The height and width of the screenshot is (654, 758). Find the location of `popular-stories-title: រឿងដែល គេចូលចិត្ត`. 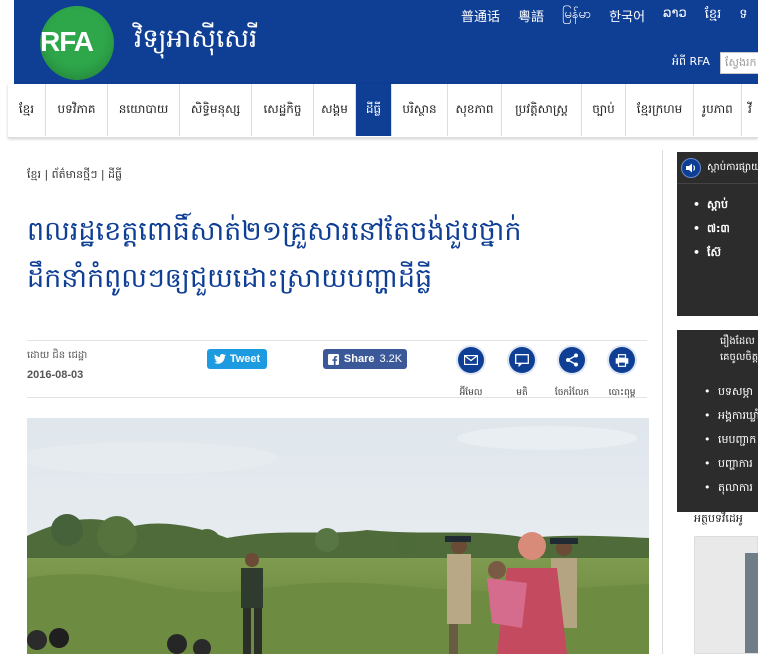

popular-stories-title: រឿងដែល គេចូលចិត្ត is located at coordinates (739, 350).